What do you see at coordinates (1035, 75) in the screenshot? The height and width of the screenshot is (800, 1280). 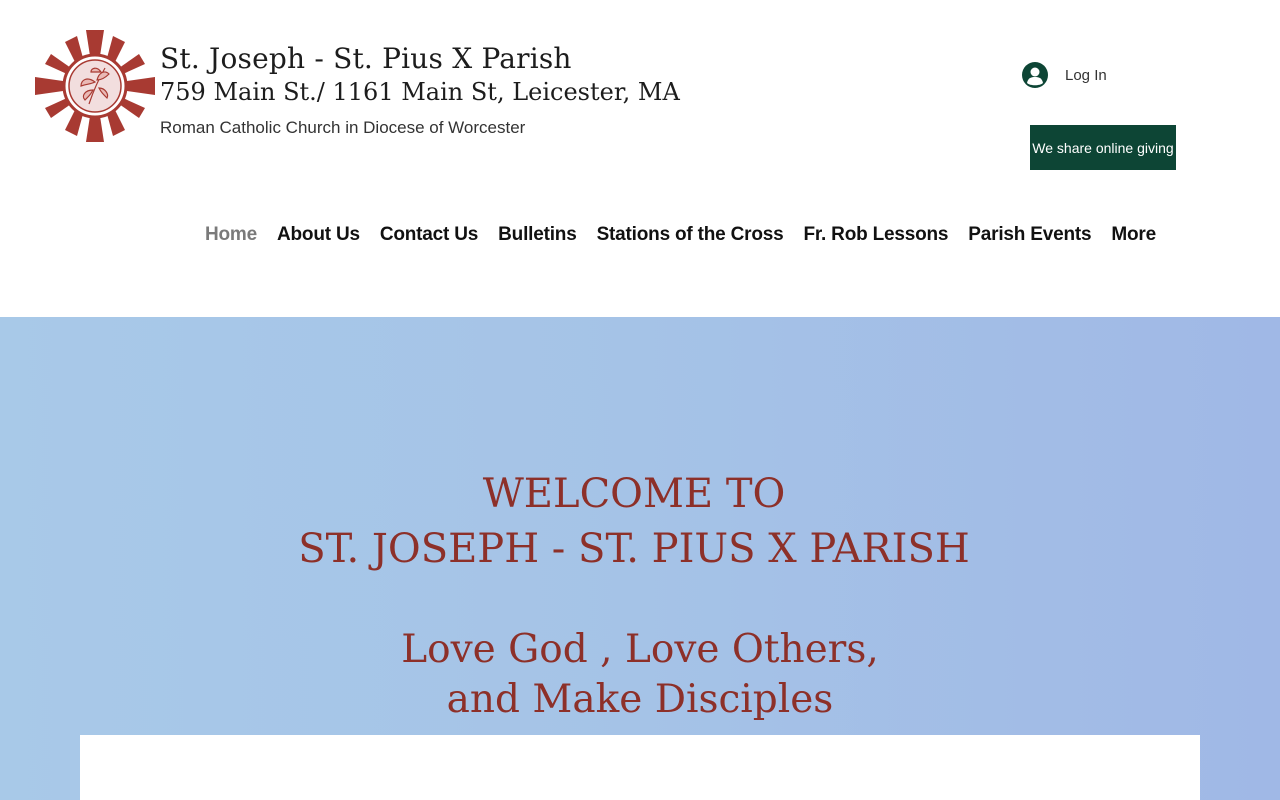 I see `user-avatar-icon` at bounding box center [1035, 75].